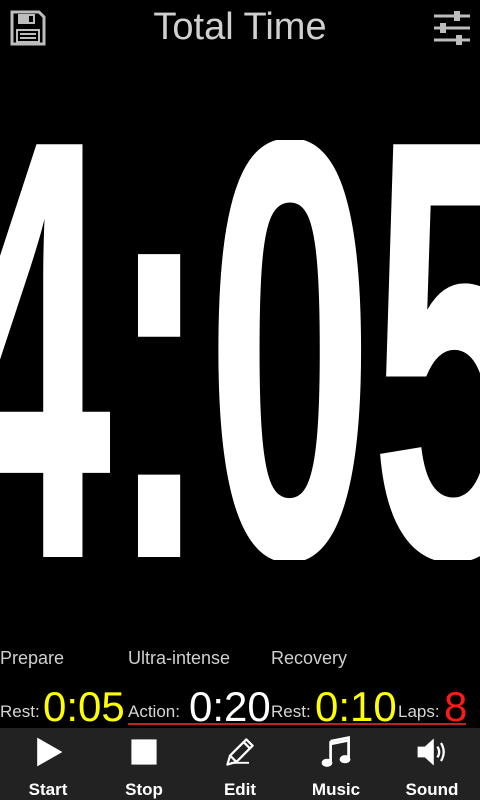 The height and width of the screenshot is (800, 480). I want to click on page-title: Total Time, so click(240, 27).